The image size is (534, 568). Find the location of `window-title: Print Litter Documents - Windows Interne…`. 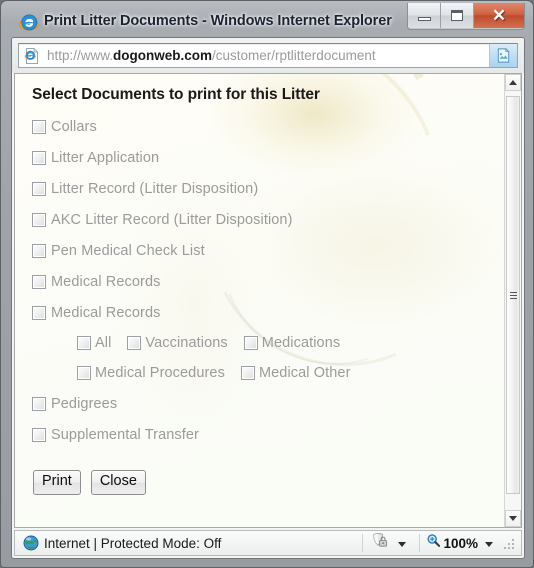

window-title: Print Litter Documents - Windows Interne… is located at coordinates (218, 21).